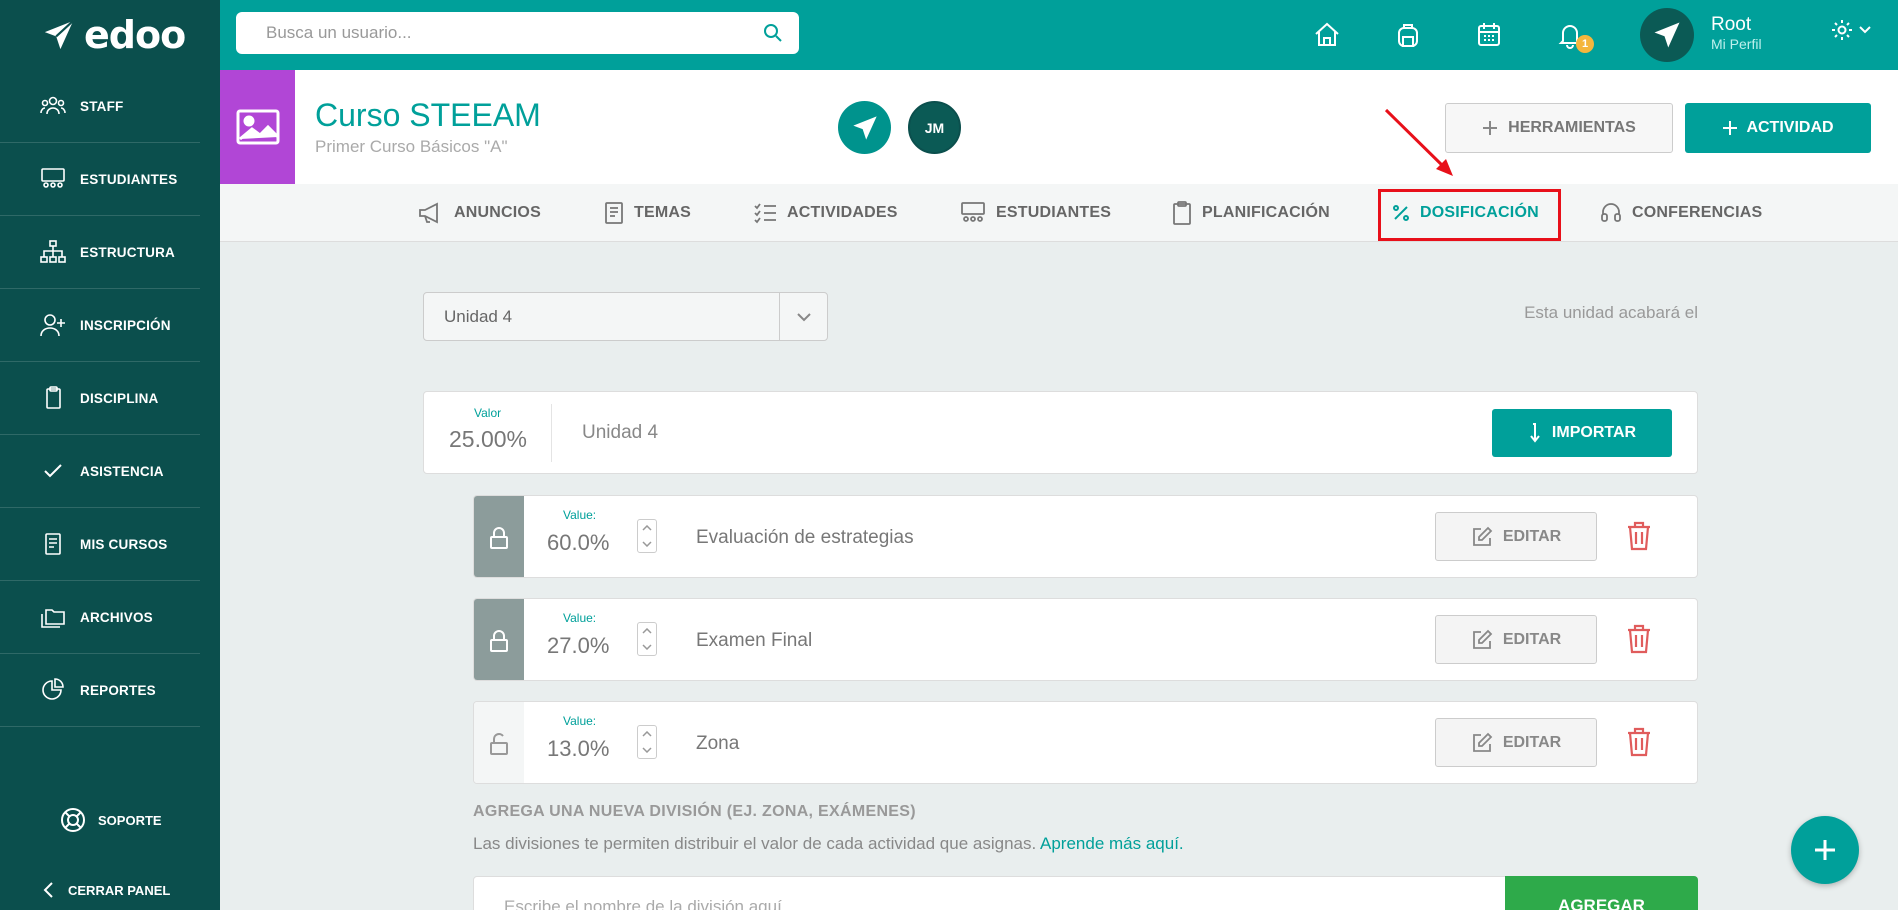  I want to click on sidebar-item-label: STAFF, so click(102, 106).